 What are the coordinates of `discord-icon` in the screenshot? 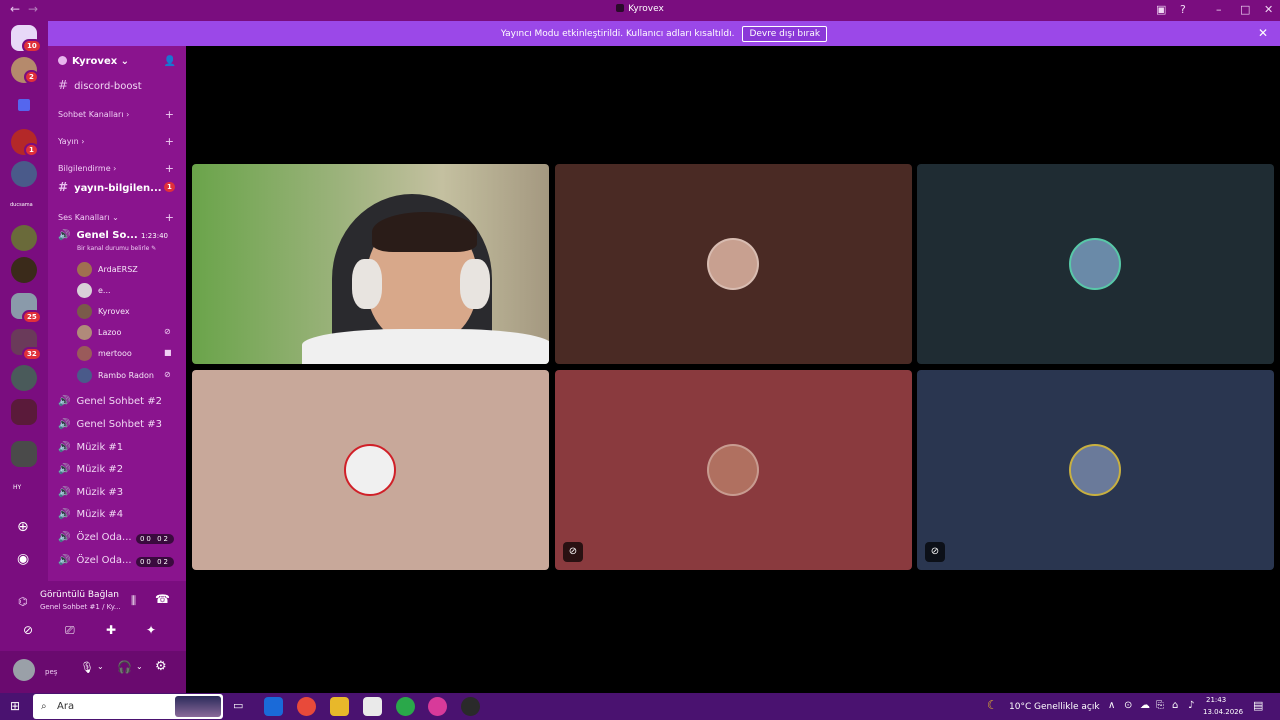 It's located at (437, 706).